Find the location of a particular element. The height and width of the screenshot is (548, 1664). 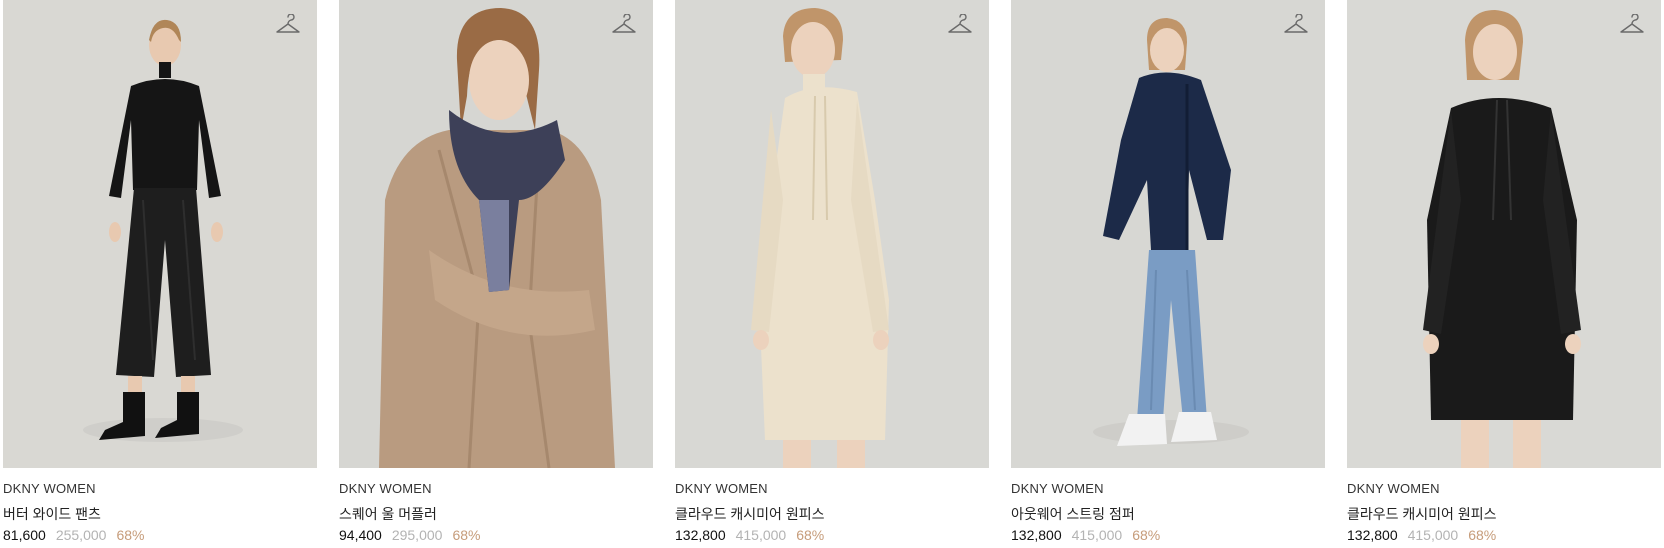

product-prices: 81,600 255,000 68% is located at coordinates (73, 535).